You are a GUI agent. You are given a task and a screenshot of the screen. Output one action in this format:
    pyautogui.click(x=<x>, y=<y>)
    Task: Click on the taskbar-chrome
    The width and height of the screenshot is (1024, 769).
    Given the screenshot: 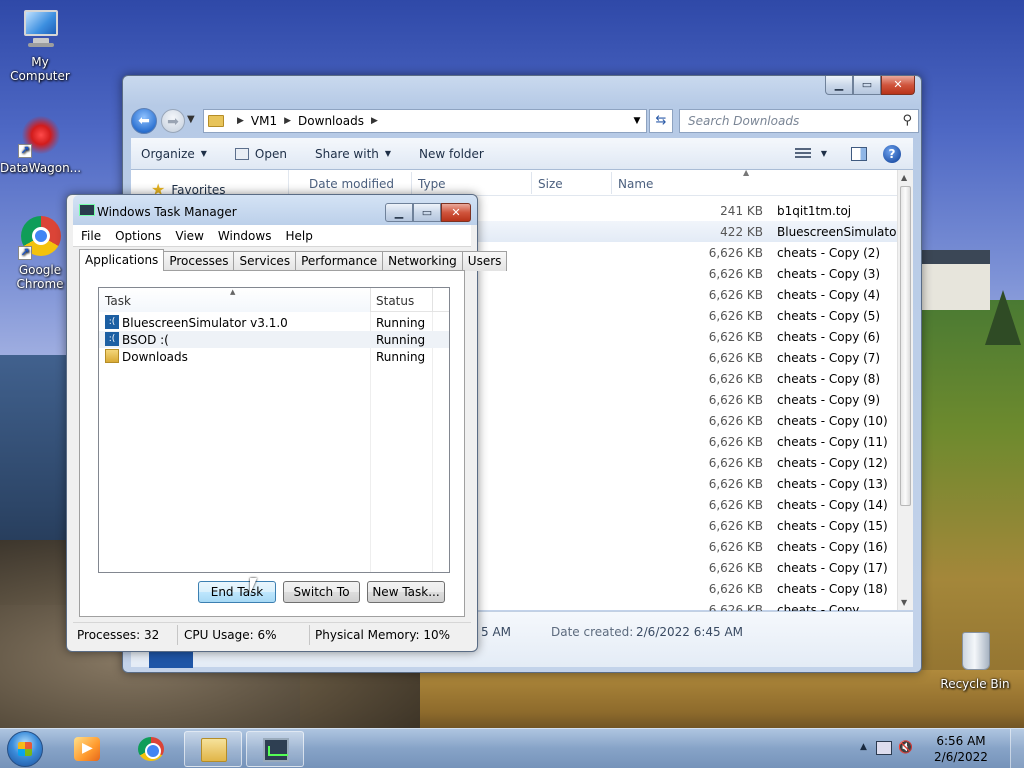 What is the action you would take?
    pyautogui.click(x=151, y=749)
    